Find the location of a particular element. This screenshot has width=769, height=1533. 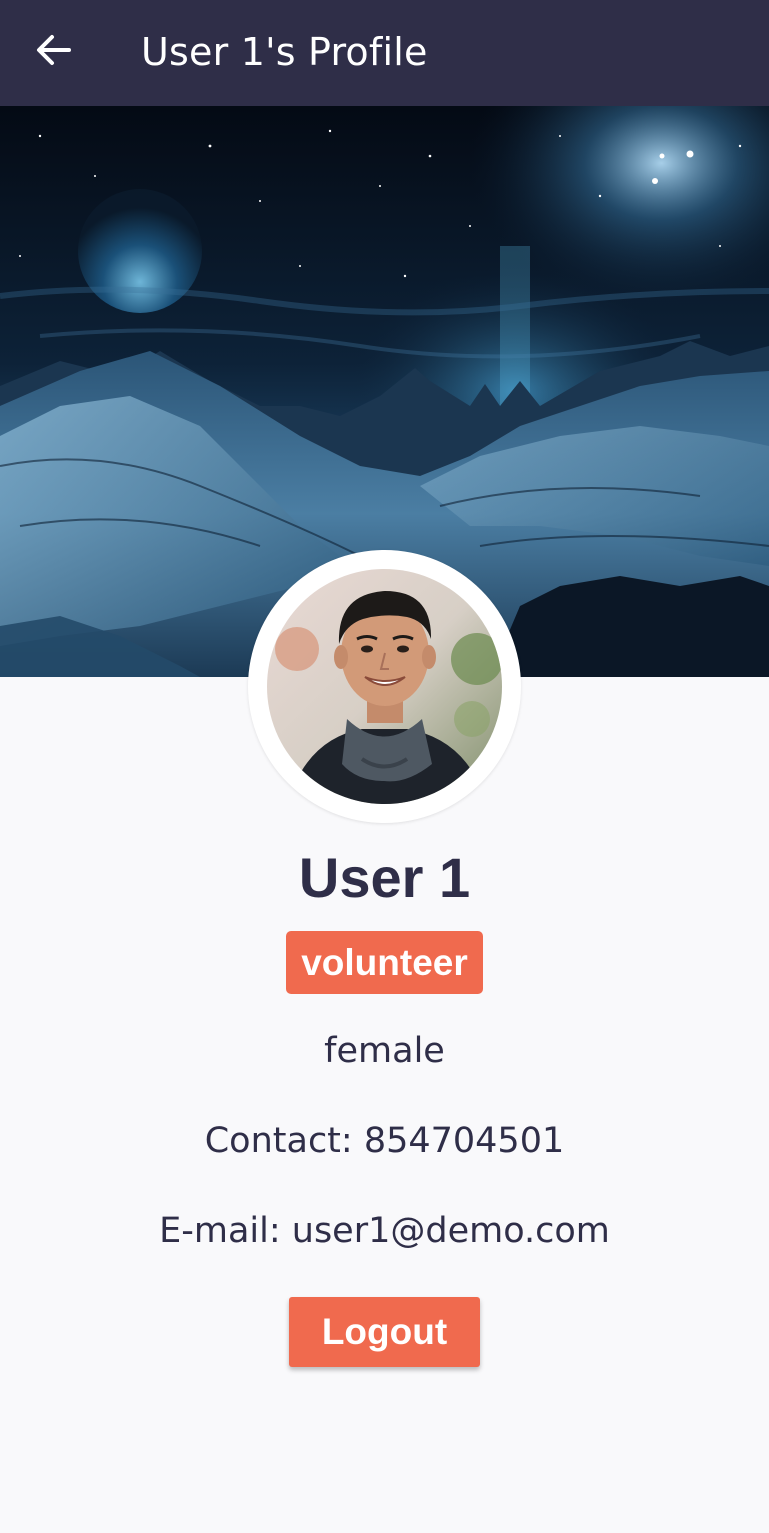

avatar is located at coordinates (384, 686).